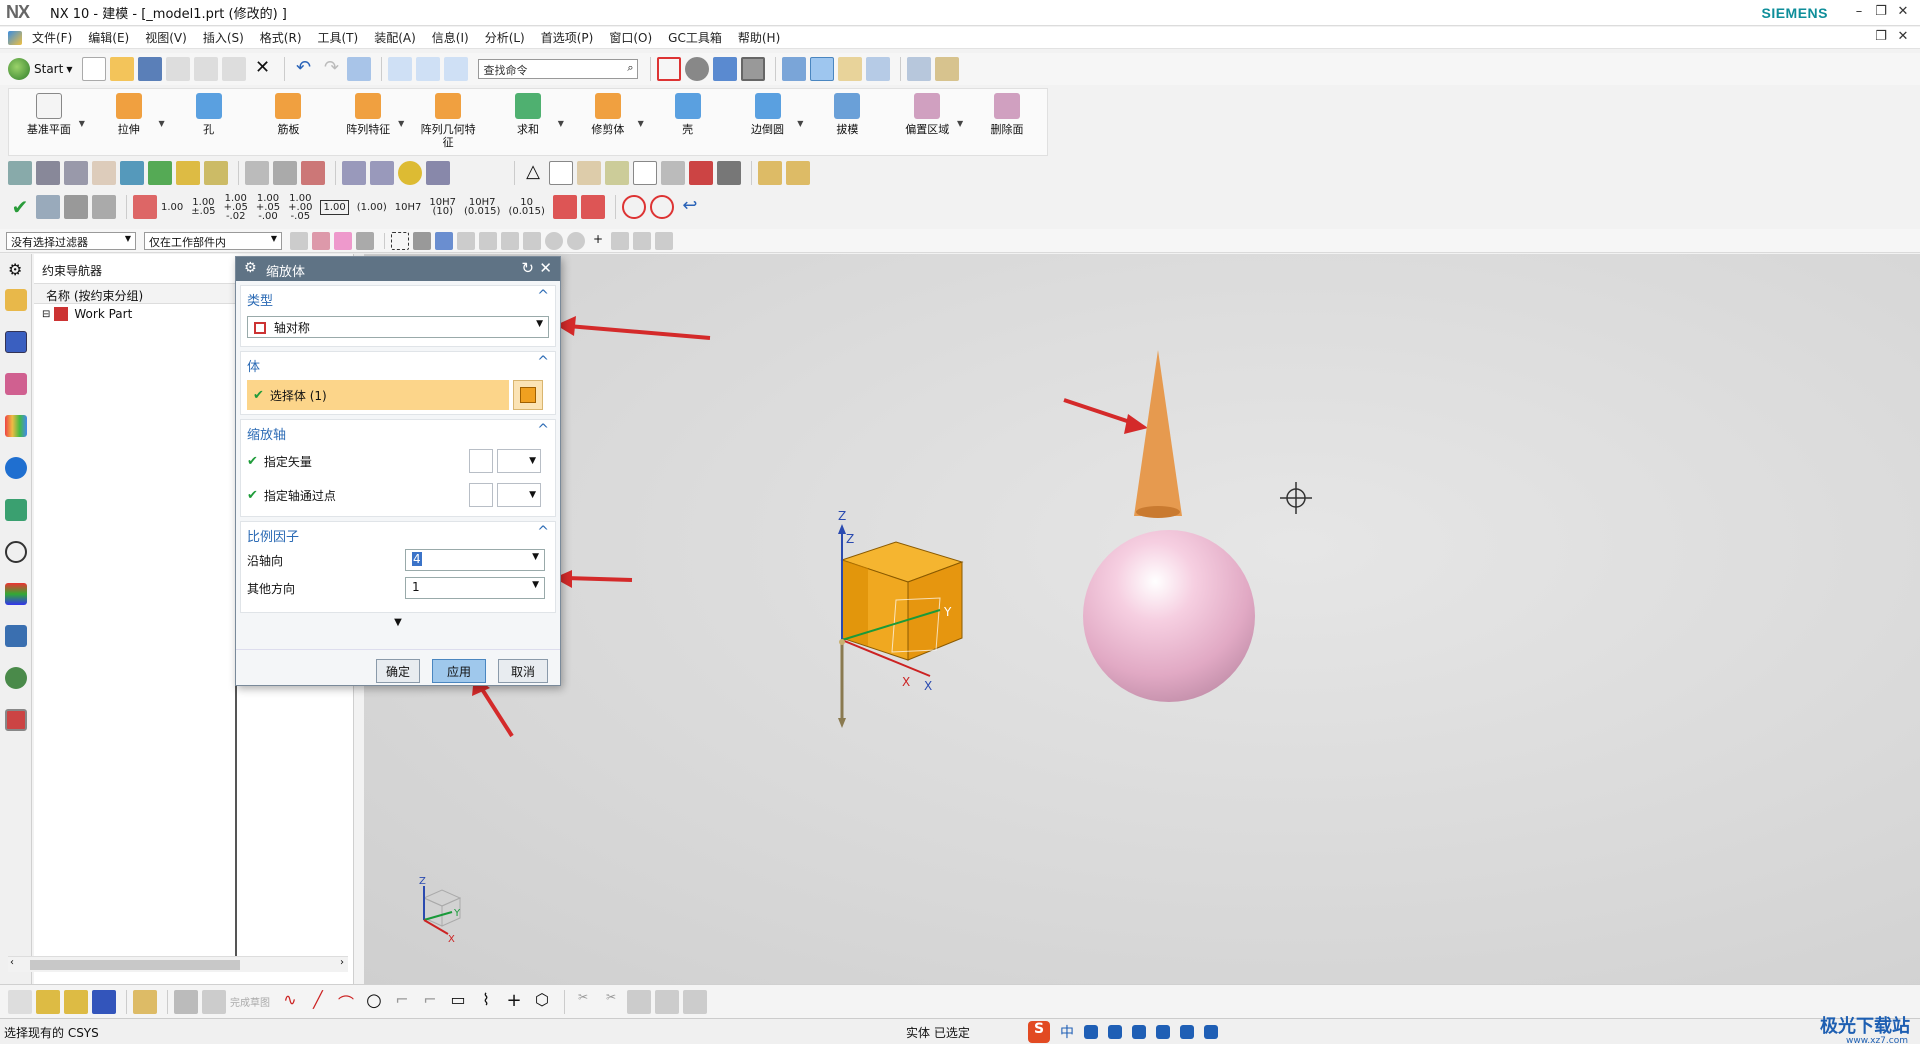  What do you see at coordinates (16, 426) in the screenshot?
I see `reuse-library-icon` at bounding box center [16, 426].